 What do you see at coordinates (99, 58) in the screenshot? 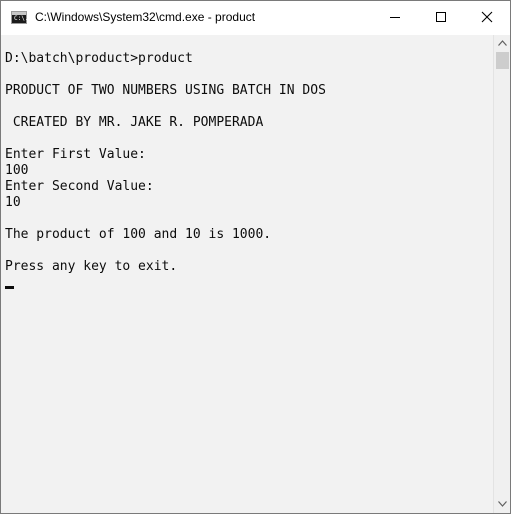
I see `console-line: D:\batch\product>product` at bounding box center [99, 58].